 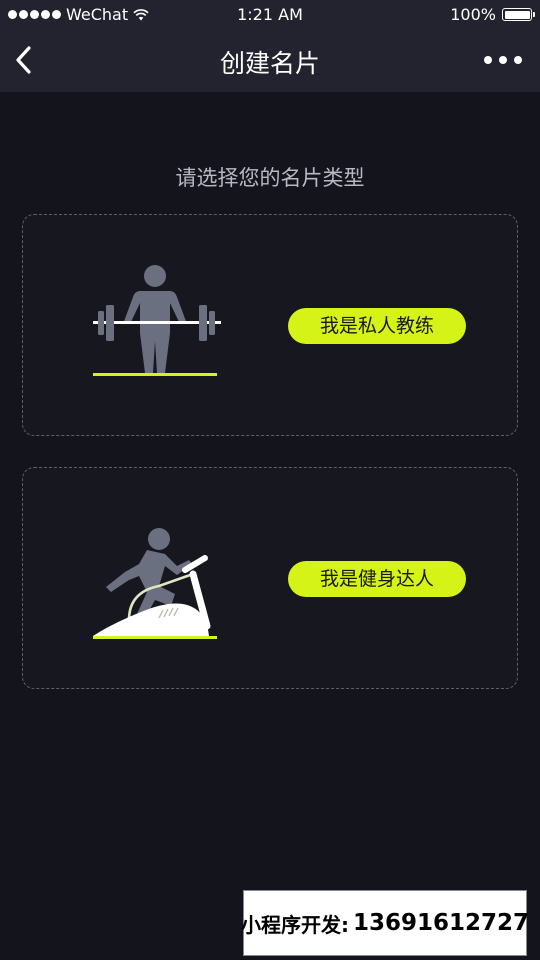 I want to click on battery-area: 100%, so click(x=492, y=14).